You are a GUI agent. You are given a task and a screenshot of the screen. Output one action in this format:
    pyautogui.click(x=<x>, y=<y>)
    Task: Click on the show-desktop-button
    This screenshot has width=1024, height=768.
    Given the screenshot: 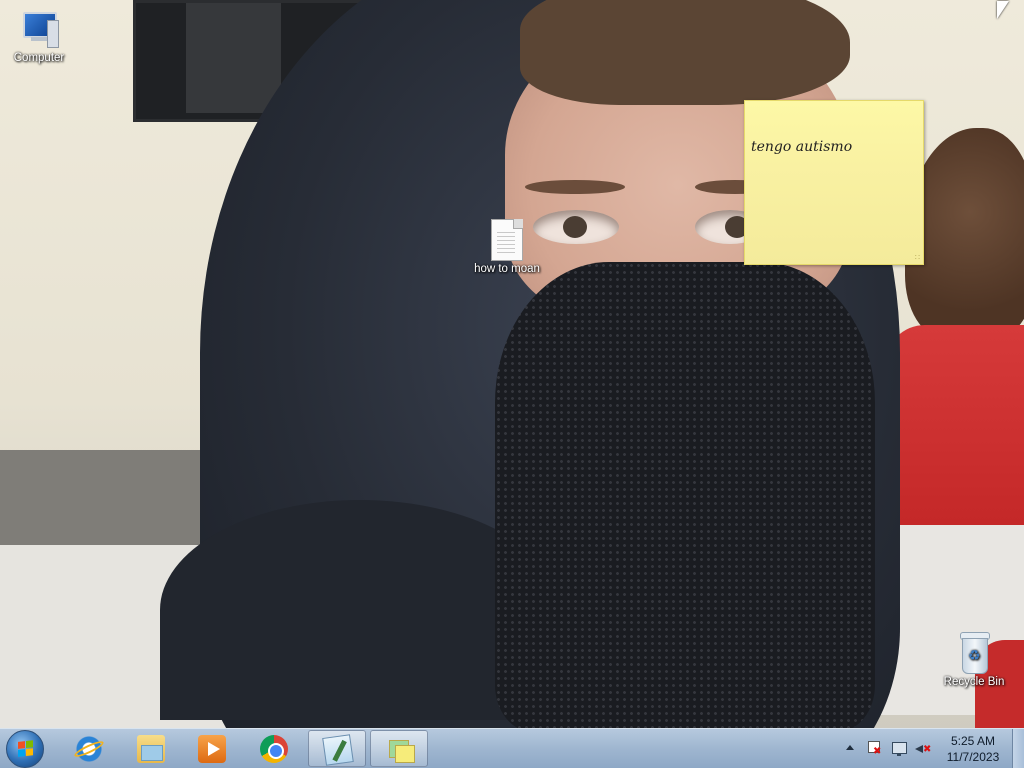 What is the action you would take?
    pyautogui.click(x=1018, y=748)
    